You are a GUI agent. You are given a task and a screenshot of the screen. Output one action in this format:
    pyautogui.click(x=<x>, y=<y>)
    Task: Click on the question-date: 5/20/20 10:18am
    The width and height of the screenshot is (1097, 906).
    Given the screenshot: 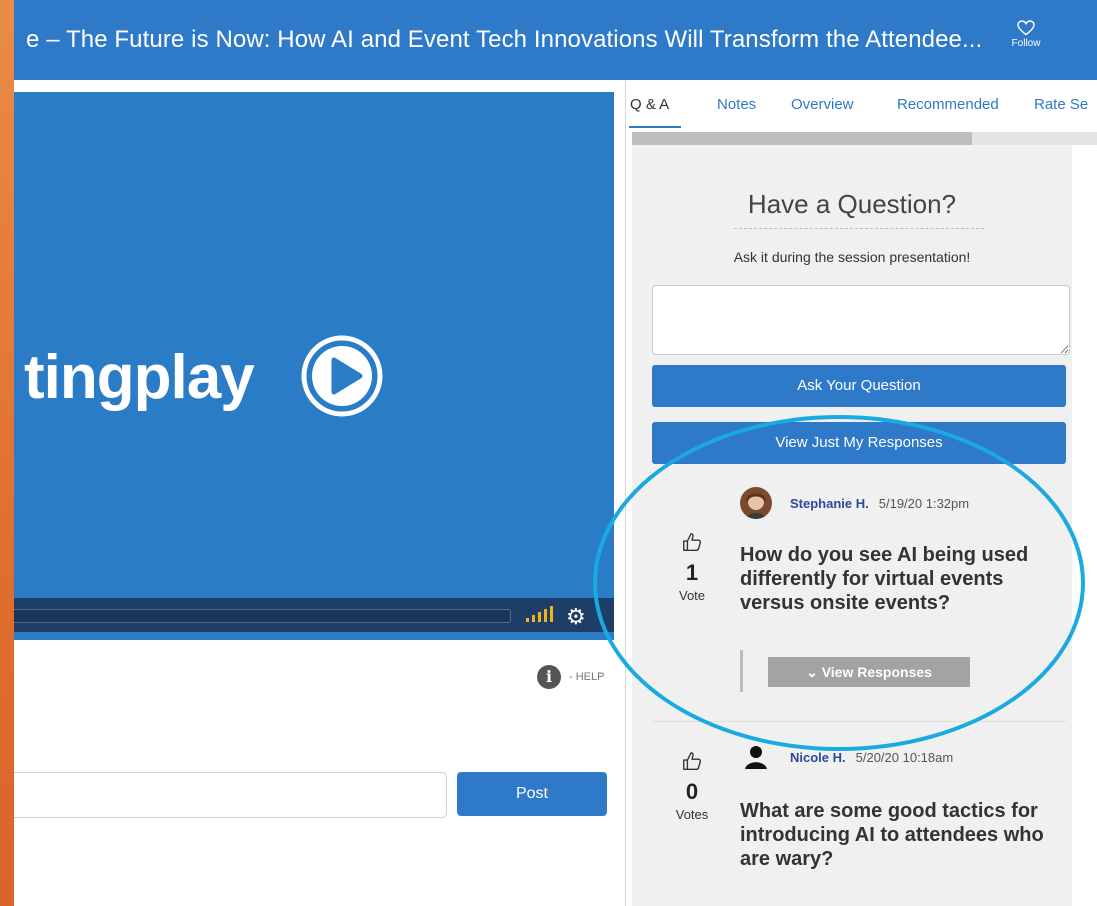 What is the action you would take?
    pyautogui.click(x=904, y=757)
    